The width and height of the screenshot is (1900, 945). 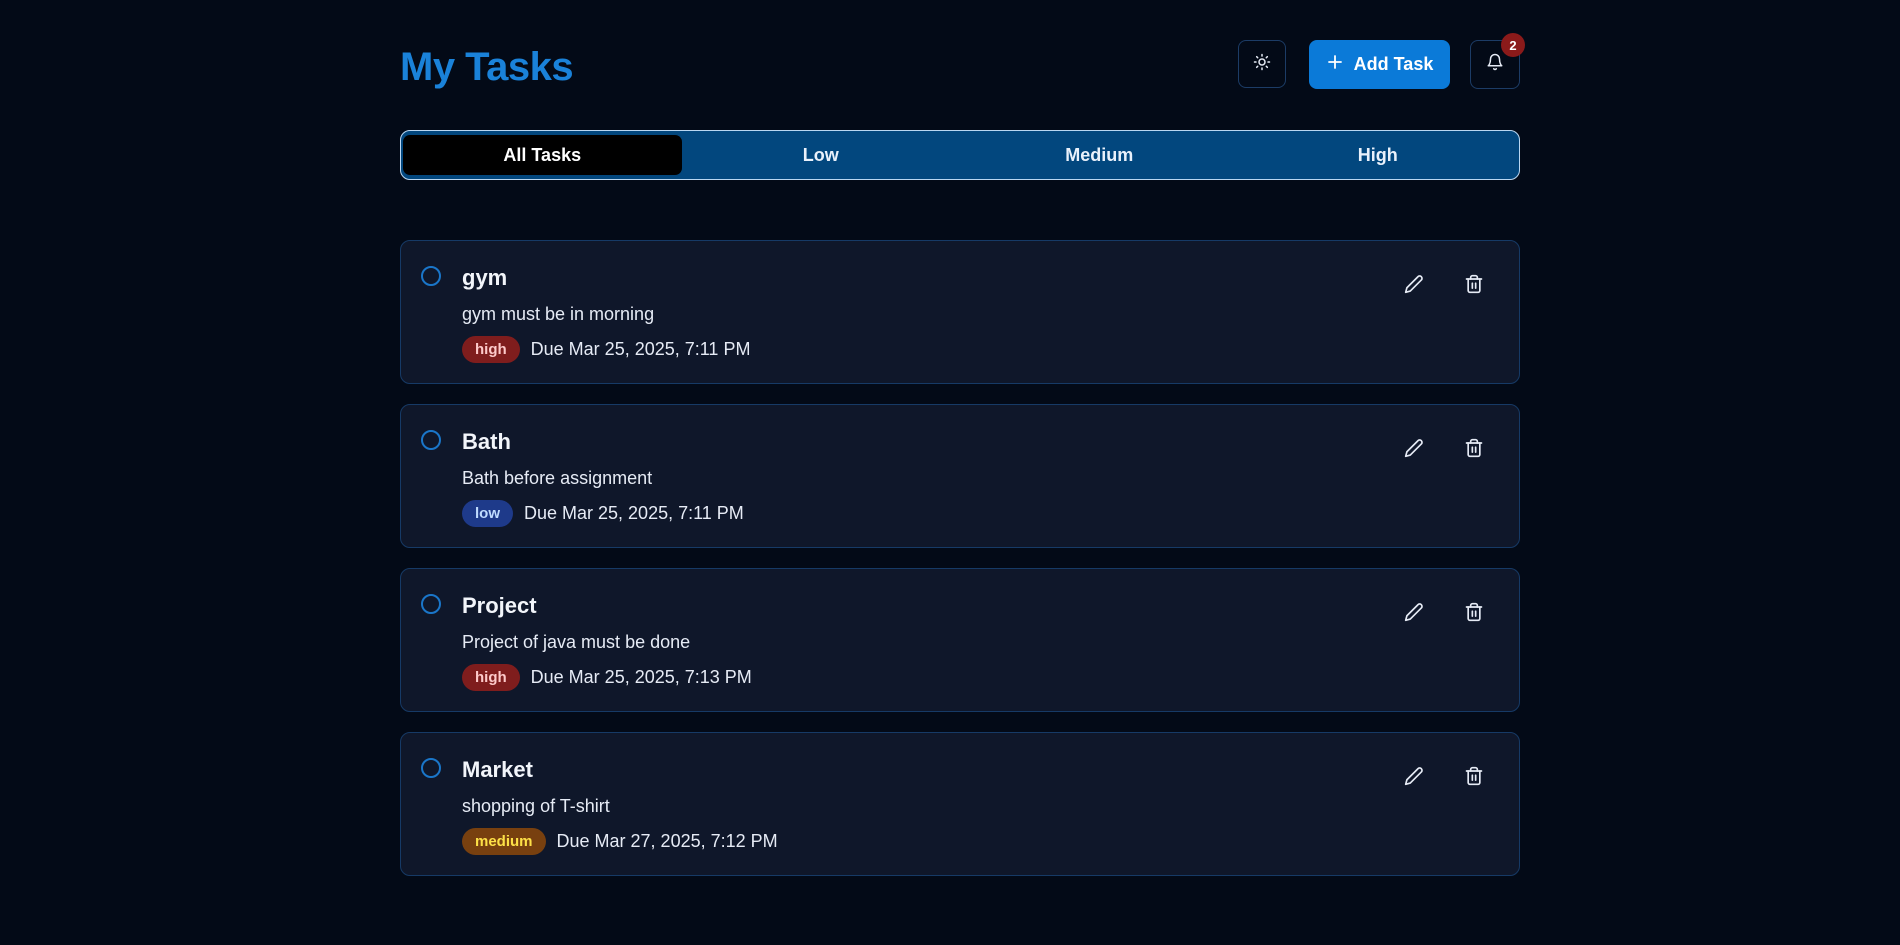 What do you see at coordinates (576, 642) in the screenshot?
I see `task-description: Project of java must be done` at bounding box center [576, 642].